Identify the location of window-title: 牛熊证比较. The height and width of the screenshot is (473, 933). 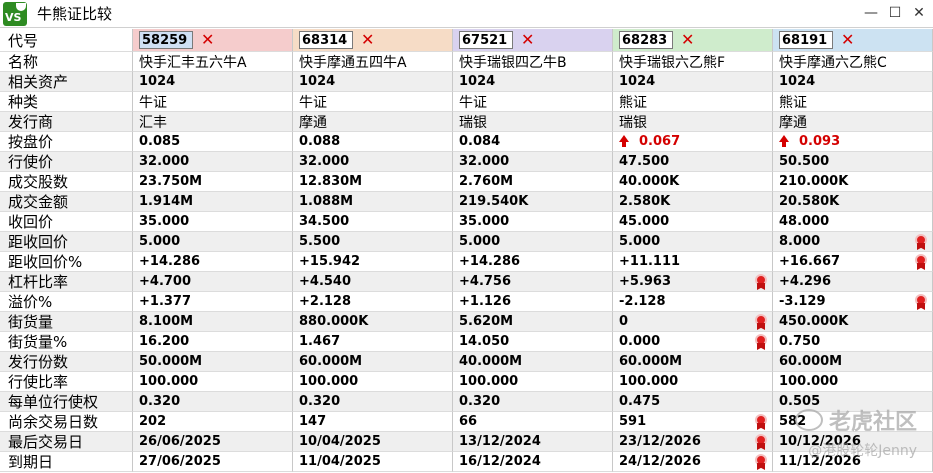
(75, 14).